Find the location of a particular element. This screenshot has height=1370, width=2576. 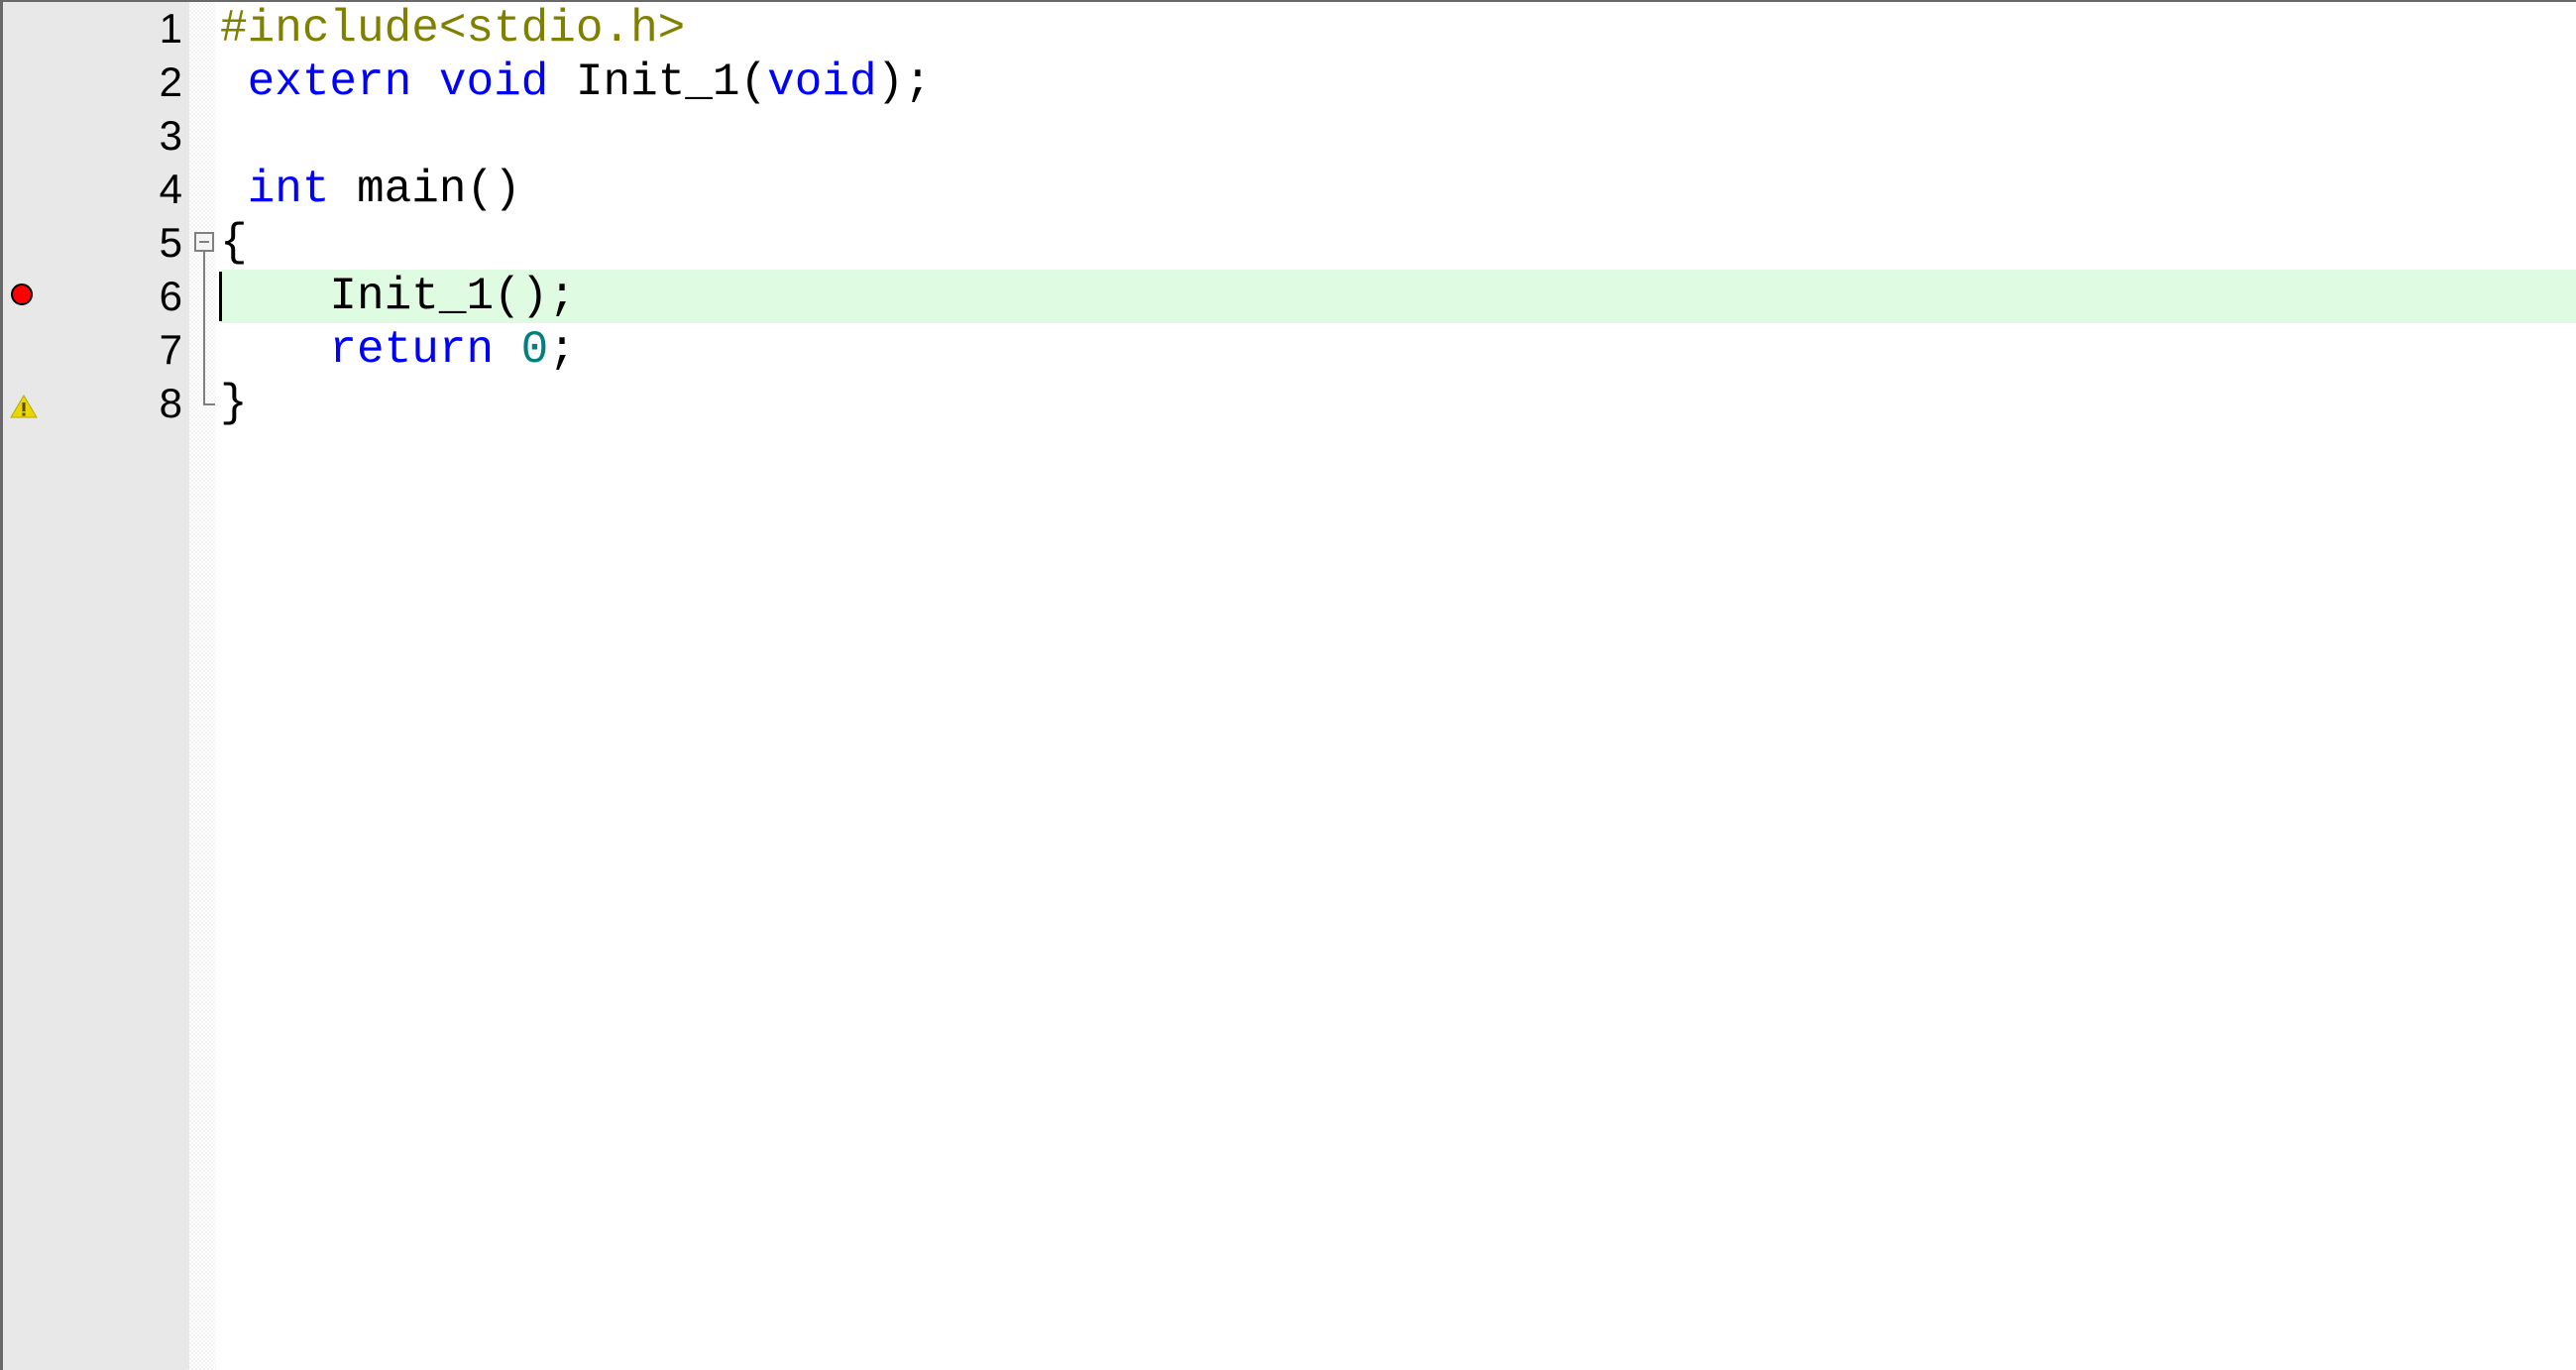

code-text: extern void Init_1(void); is located at coordinates (576, 82).